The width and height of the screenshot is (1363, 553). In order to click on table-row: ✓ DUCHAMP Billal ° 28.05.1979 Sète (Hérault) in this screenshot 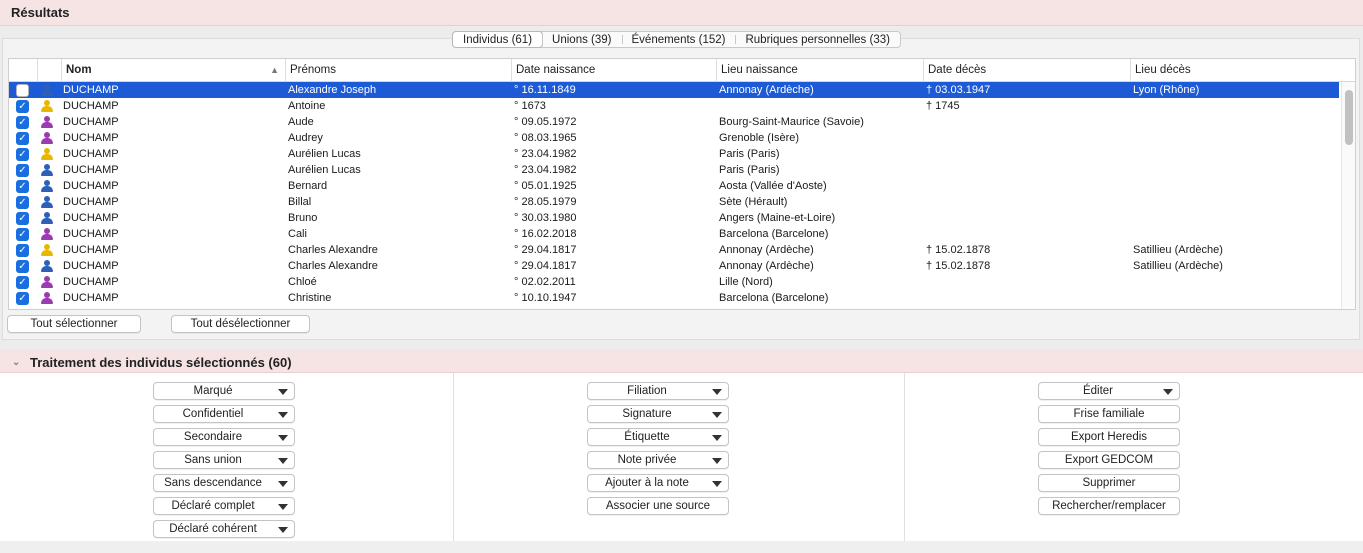, I will do `click(674, 202)`.